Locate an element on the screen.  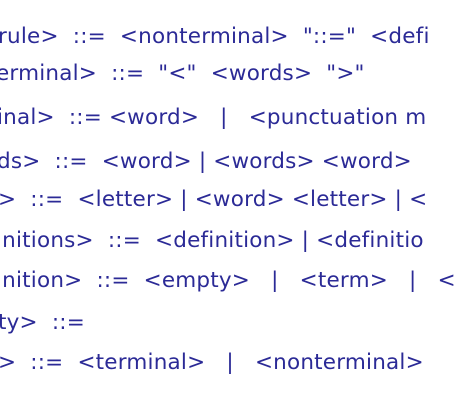
grammar-line-3: inal> ::= <word> | <punctuation m is located at coordinates (213, 117).